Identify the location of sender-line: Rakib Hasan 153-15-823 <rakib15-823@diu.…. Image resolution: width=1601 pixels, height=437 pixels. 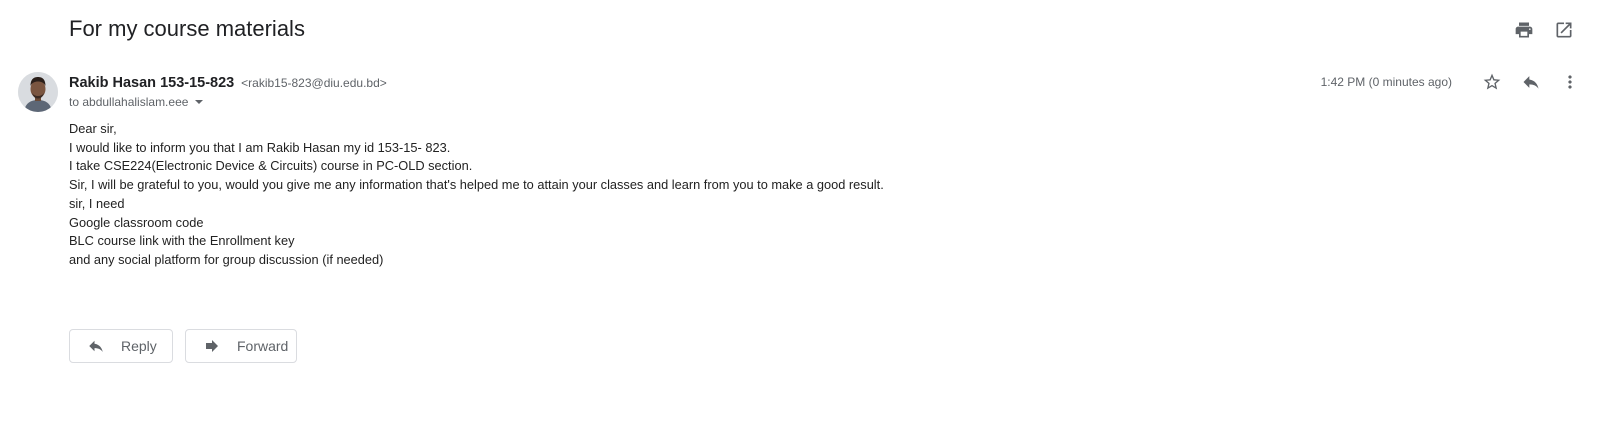
(228, 82).